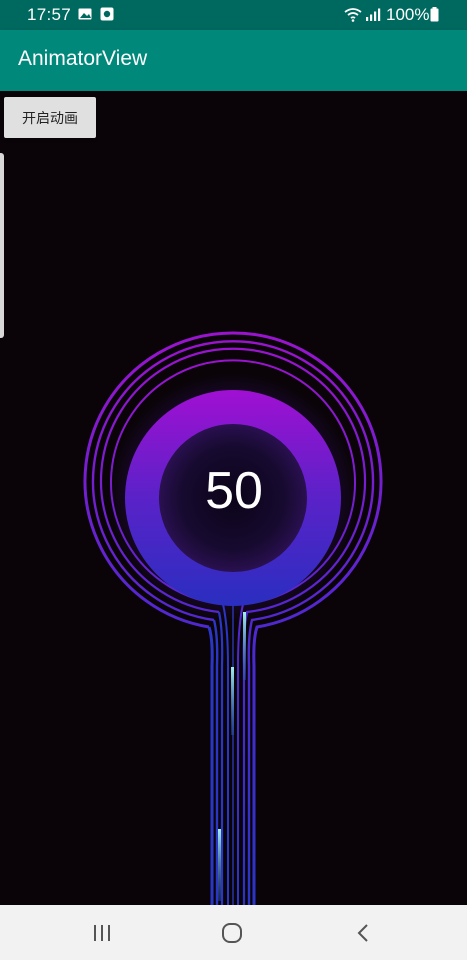 This screenshot has width=467, height=960. I want to click on battery-percentage: 100%, so click(408, 14).